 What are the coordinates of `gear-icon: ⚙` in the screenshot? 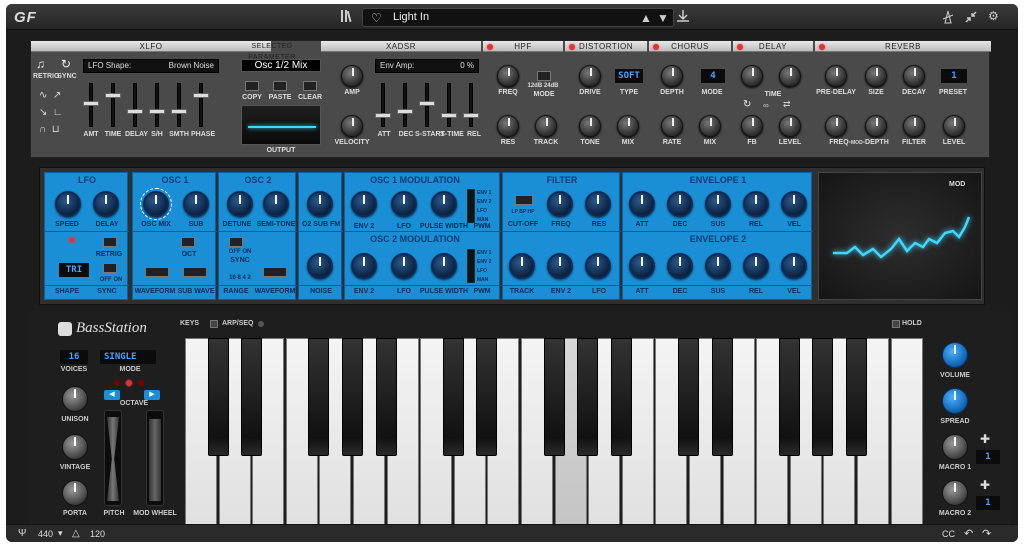 It's located at (993, 16).